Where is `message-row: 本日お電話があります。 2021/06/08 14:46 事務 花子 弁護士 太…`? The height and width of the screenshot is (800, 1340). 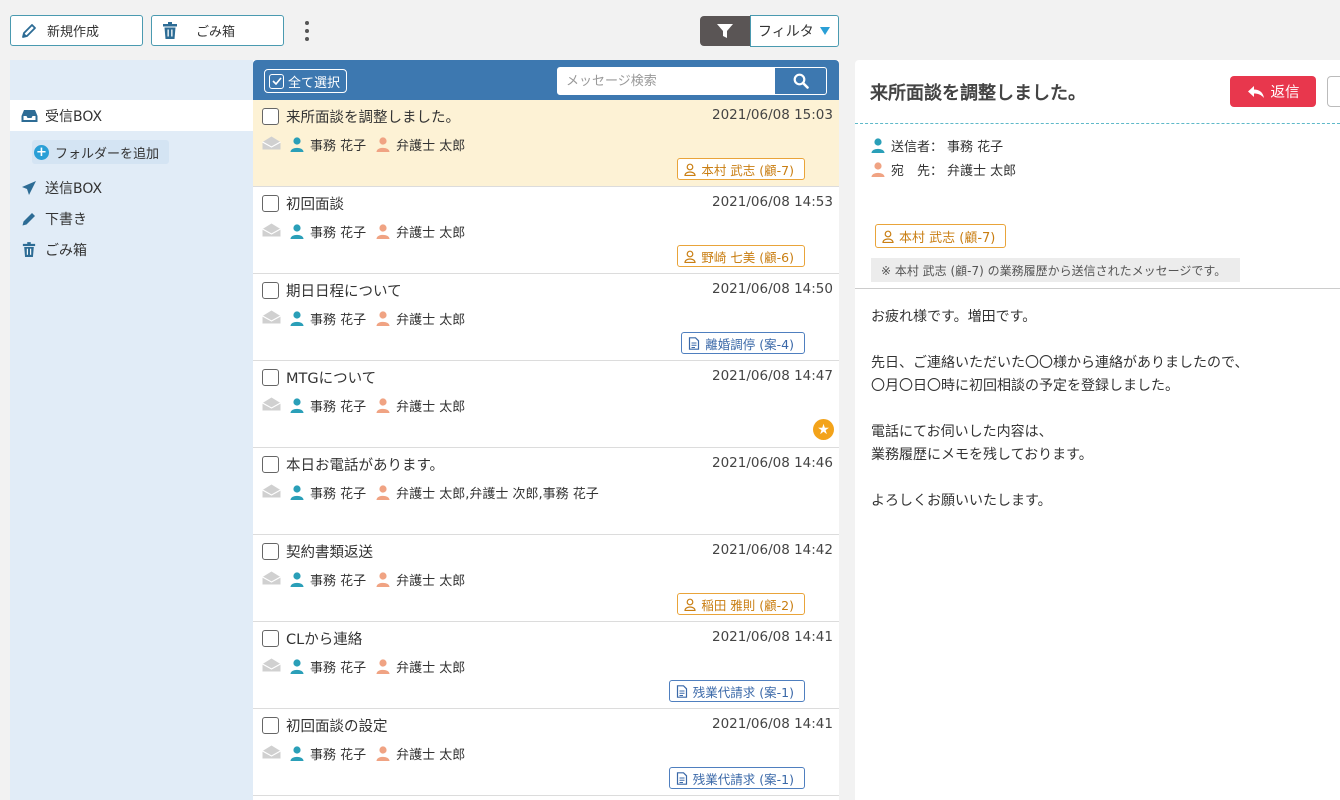
message-row: 本日お電話があります。 2021/06/08 14:46 事務 花子 弁護士 太… is located at coordinates (546, 491).